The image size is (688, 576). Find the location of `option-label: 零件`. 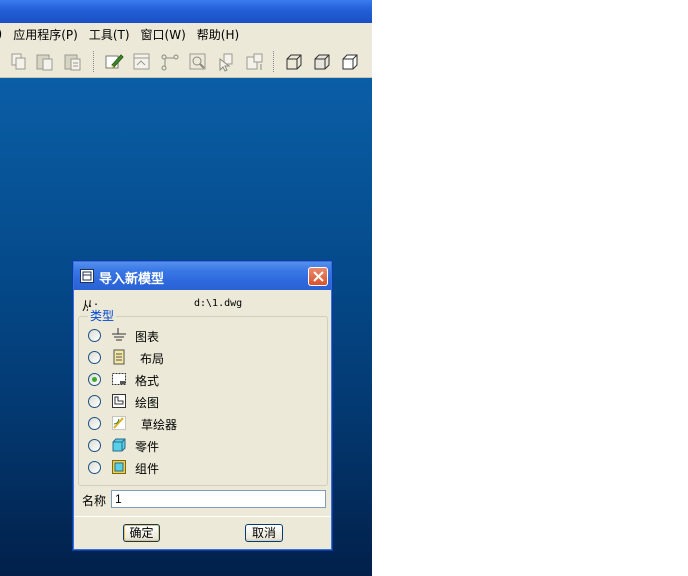

option-label: 零件 is located at coordinates (147, 447).